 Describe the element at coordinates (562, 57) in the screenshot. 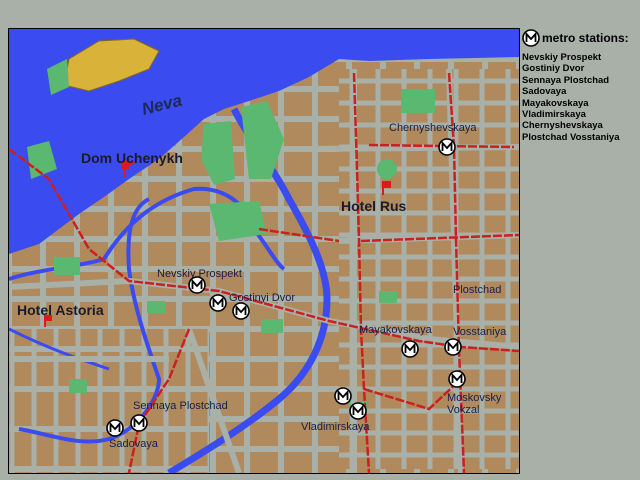

I see `legend-station: Nevskiy Prospekt` at that location.